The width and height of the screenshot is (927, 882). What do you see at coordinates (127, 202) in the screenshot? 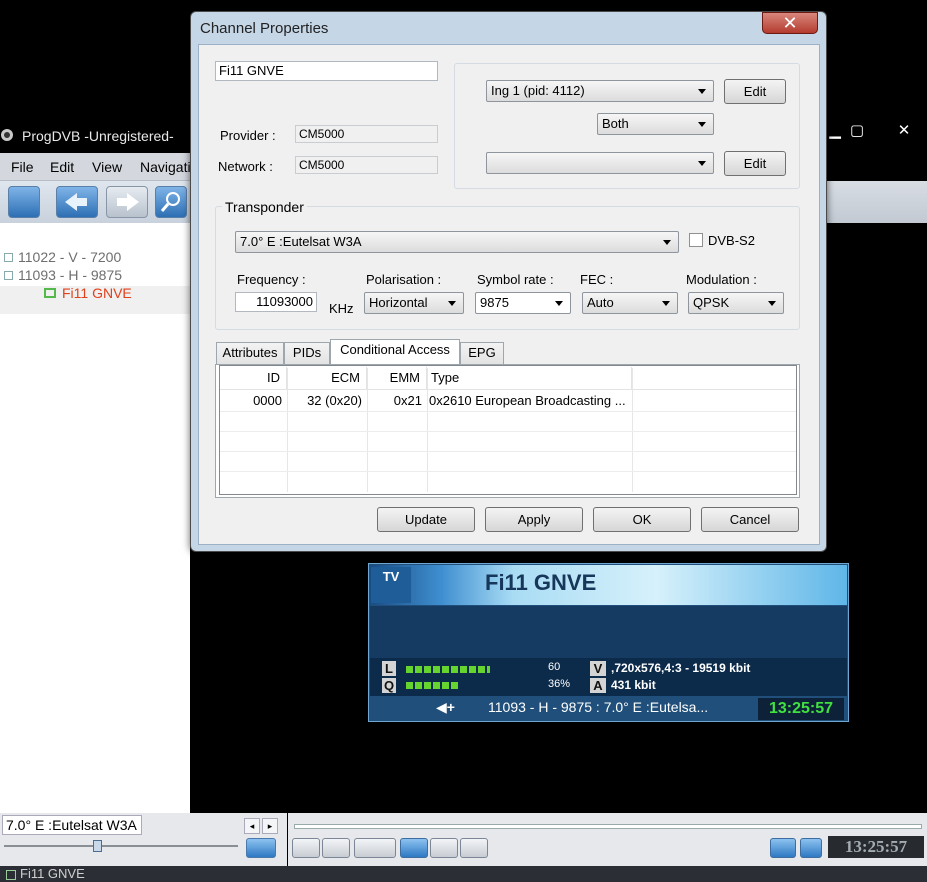
I see `forward-arrow-icon` at bounding box center [127, 202].